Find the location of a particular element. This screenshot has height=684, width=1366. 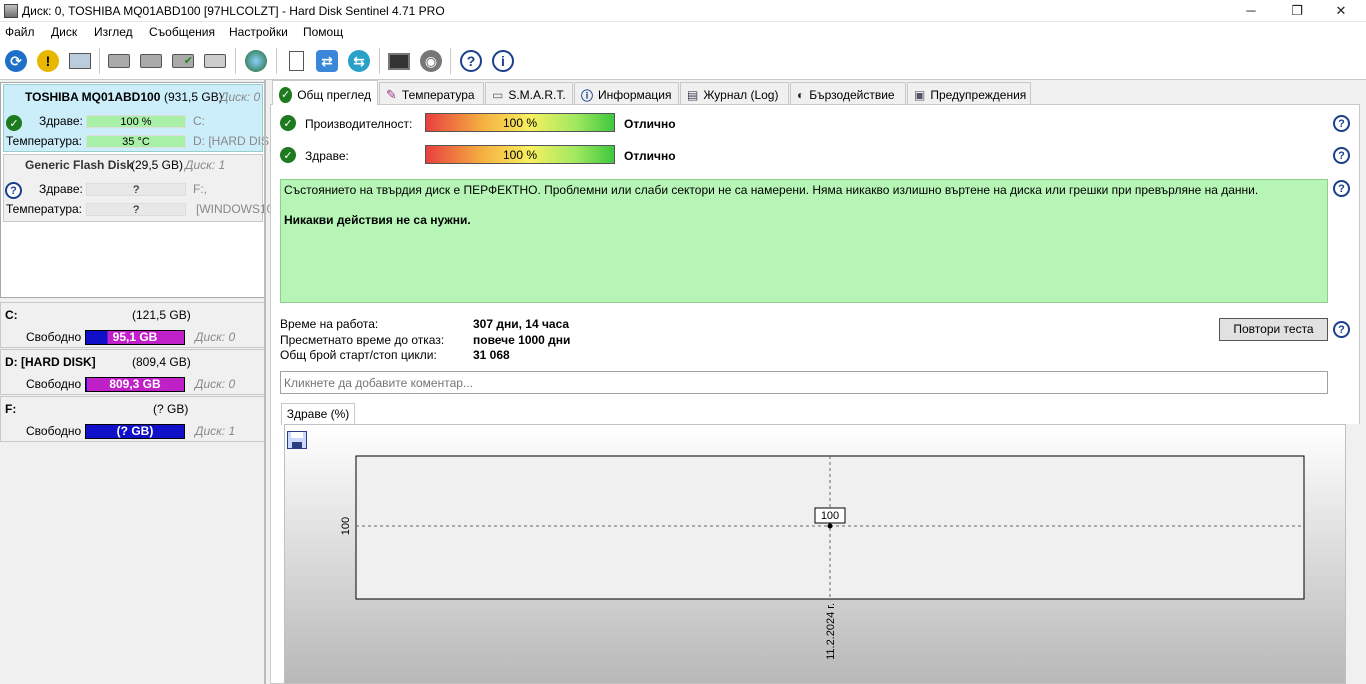

temp-drive: [WINDOWS10 is located at coordinates (235, 209).